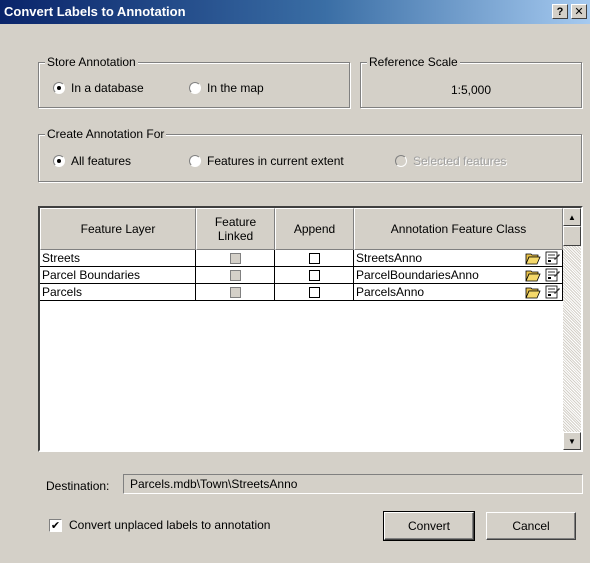 Image resolution: width=598 pixels, height=563 pixels. I want to click on convert-unplaced-checkbox: ✔, so click(55, 525).